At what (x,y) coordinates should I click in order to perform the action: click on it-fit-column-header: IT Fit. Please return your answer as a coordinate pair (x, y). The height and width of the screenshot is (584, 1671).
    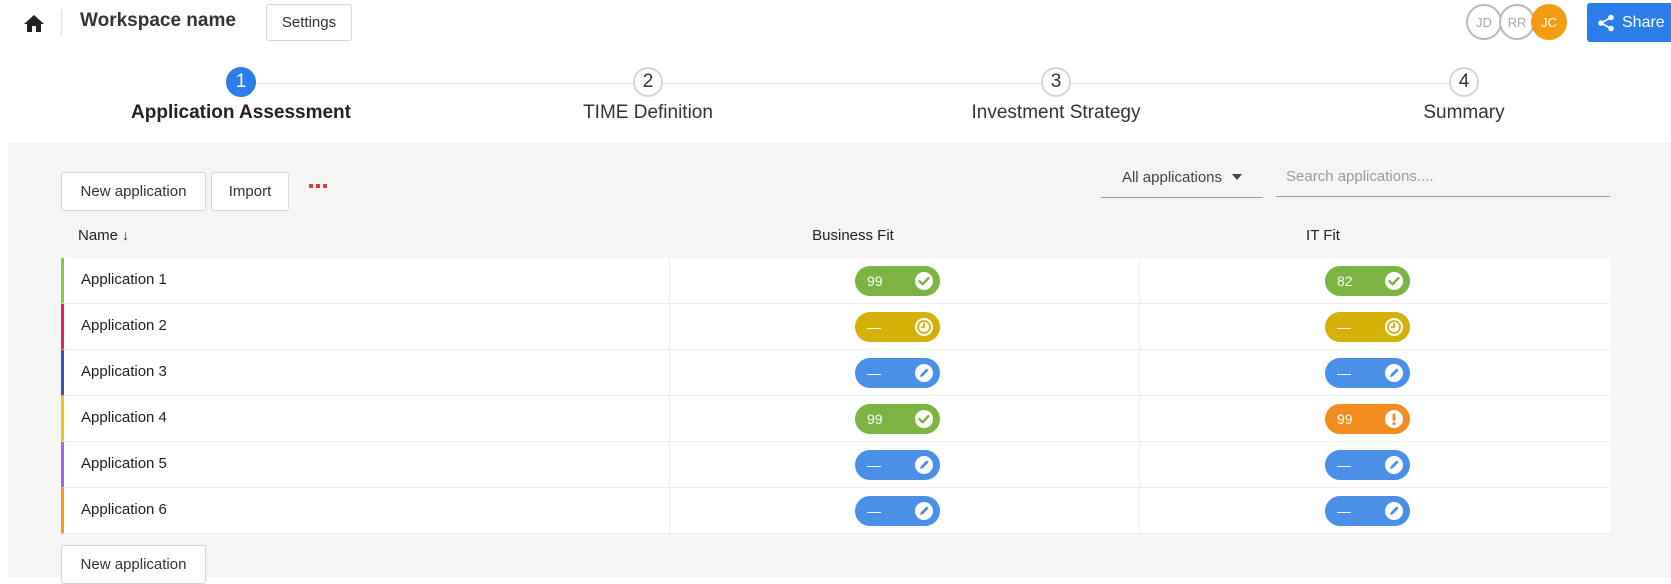
    Looking at the image, I should click on (1323, 235).